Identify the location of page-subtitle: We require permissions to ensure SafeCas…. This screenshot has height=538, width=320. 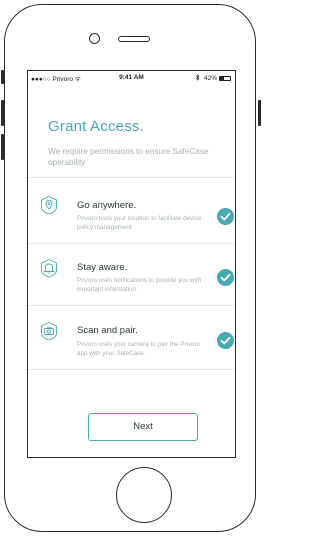
(128, 157).